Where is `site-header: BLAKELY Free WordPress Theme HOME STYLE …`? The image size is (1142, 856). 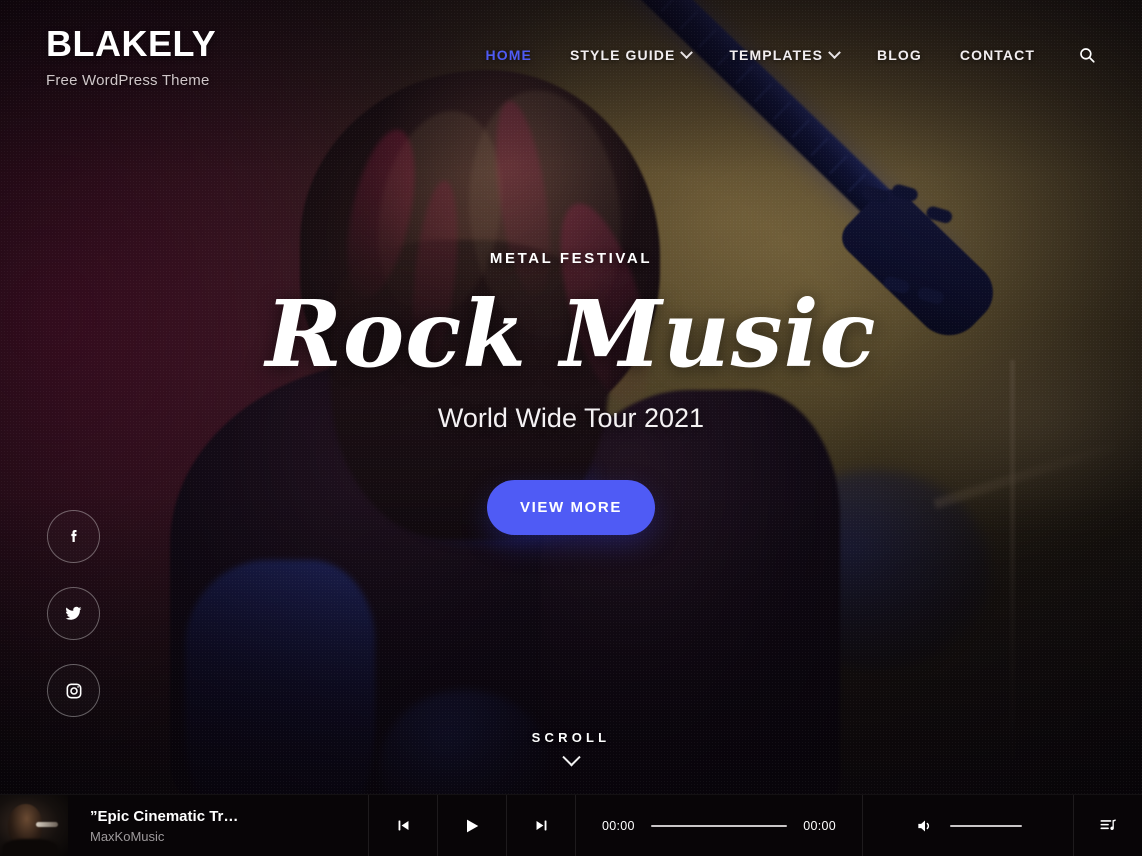 site-header: BLAKELY Free WordPress Theme HOME STYLE … is located at coordinates (571, 55).